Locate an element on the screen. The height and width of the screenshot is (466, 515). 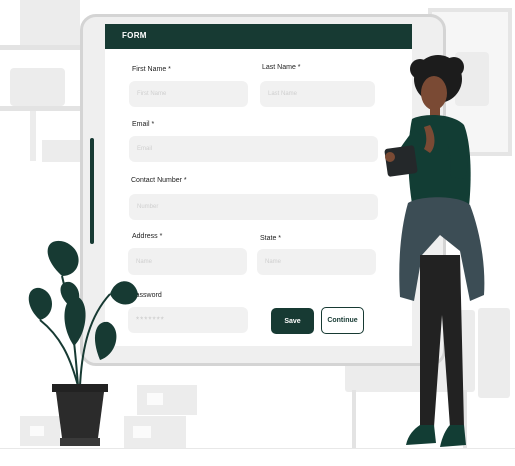
tablet-side-button is located at coordinates (92, 191).